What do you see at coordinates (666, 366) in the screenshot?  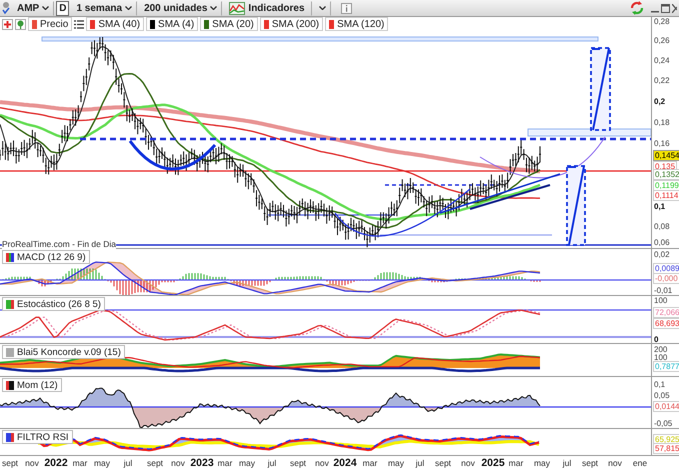 I see `axis-label: 0,7877` at bounding box center [666, 366].